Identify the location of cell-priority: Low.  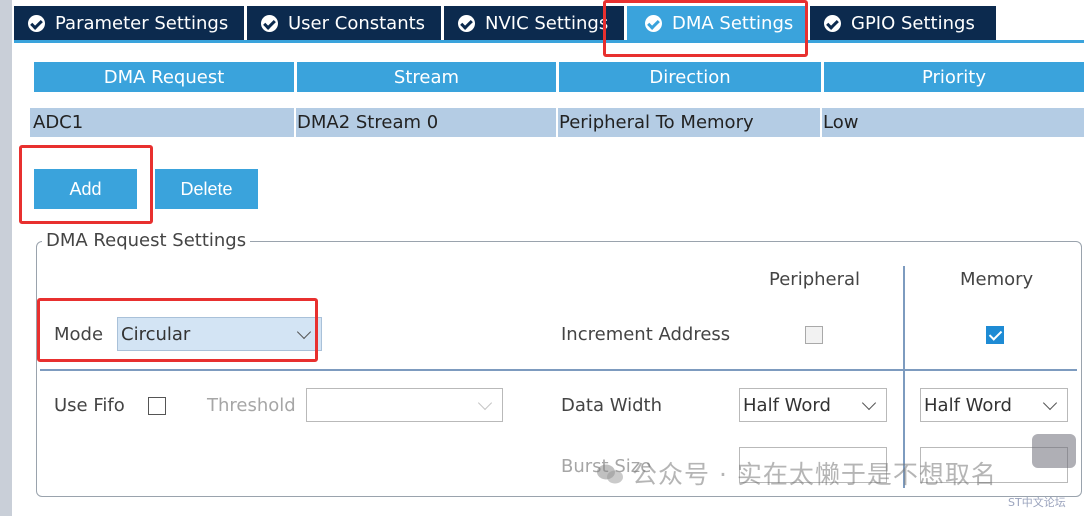
(841, 122).